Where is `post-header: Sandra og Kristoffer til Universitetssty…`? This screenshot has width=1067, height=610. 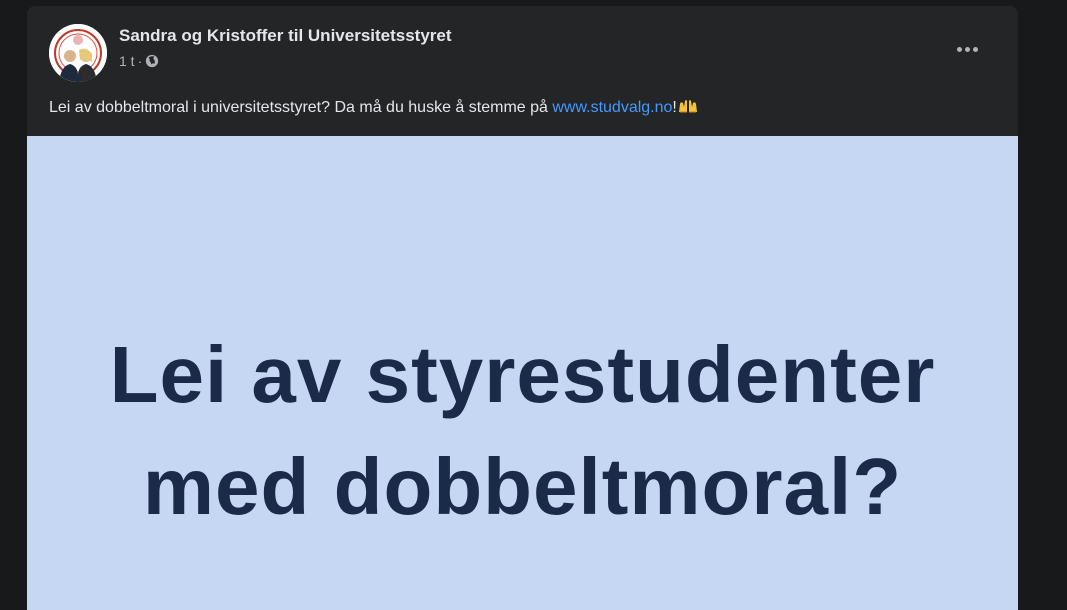
post-header: Sandra og Kristoffer til Universitetssty… is located at coordinates (522, 50).